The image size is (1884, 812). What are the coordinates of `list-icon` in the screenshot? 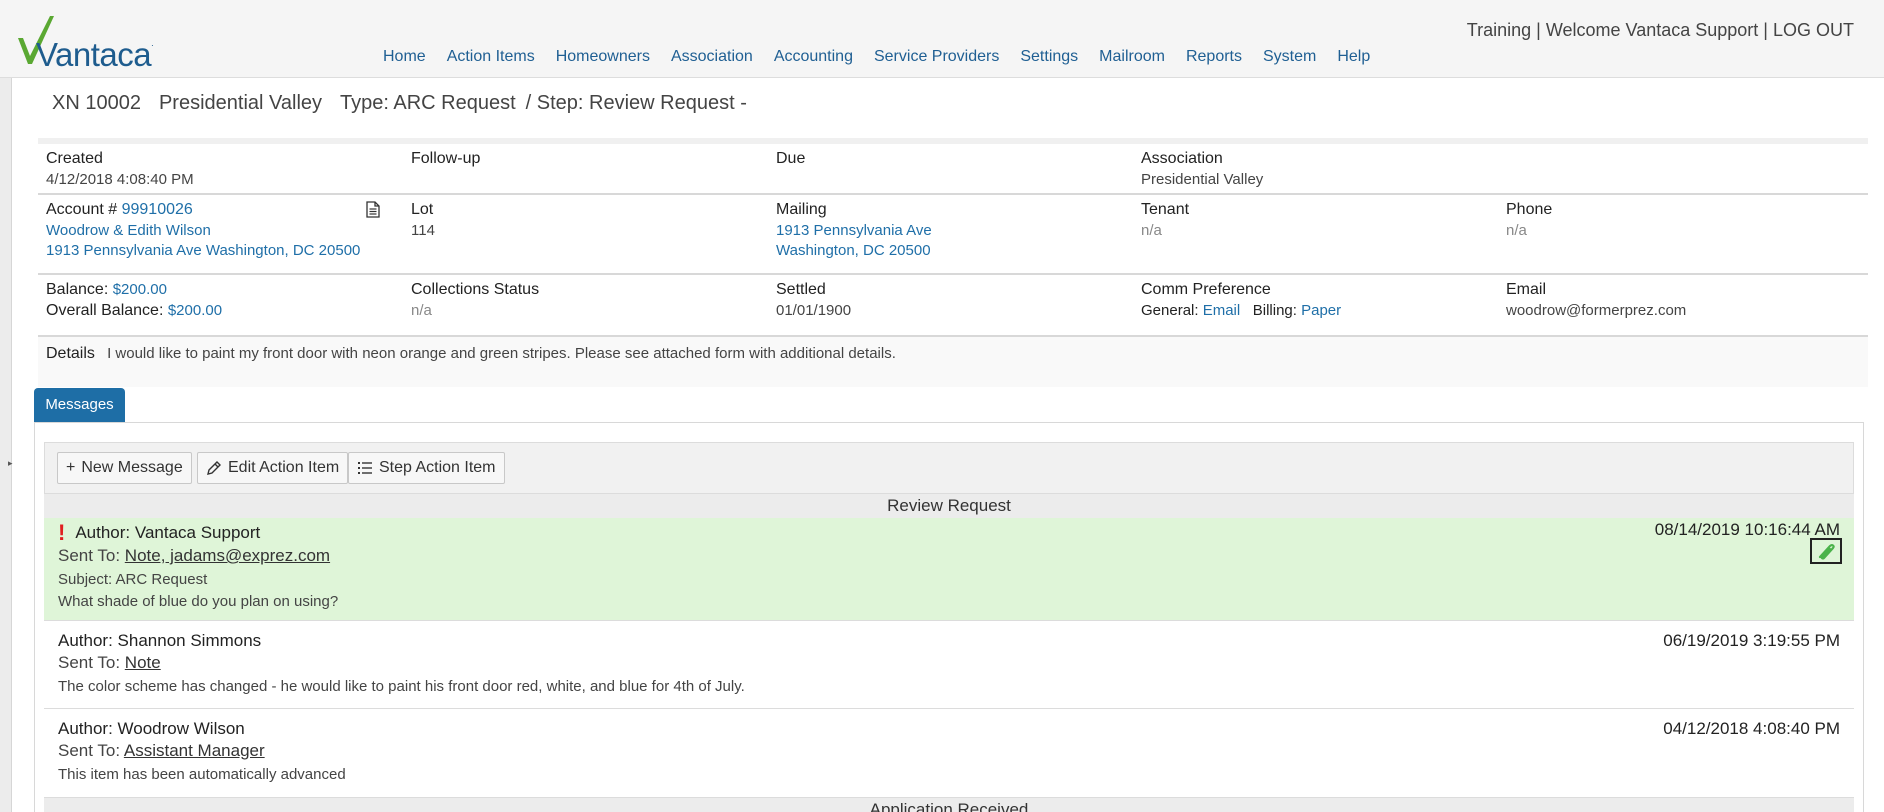 It's located at (365, 468).